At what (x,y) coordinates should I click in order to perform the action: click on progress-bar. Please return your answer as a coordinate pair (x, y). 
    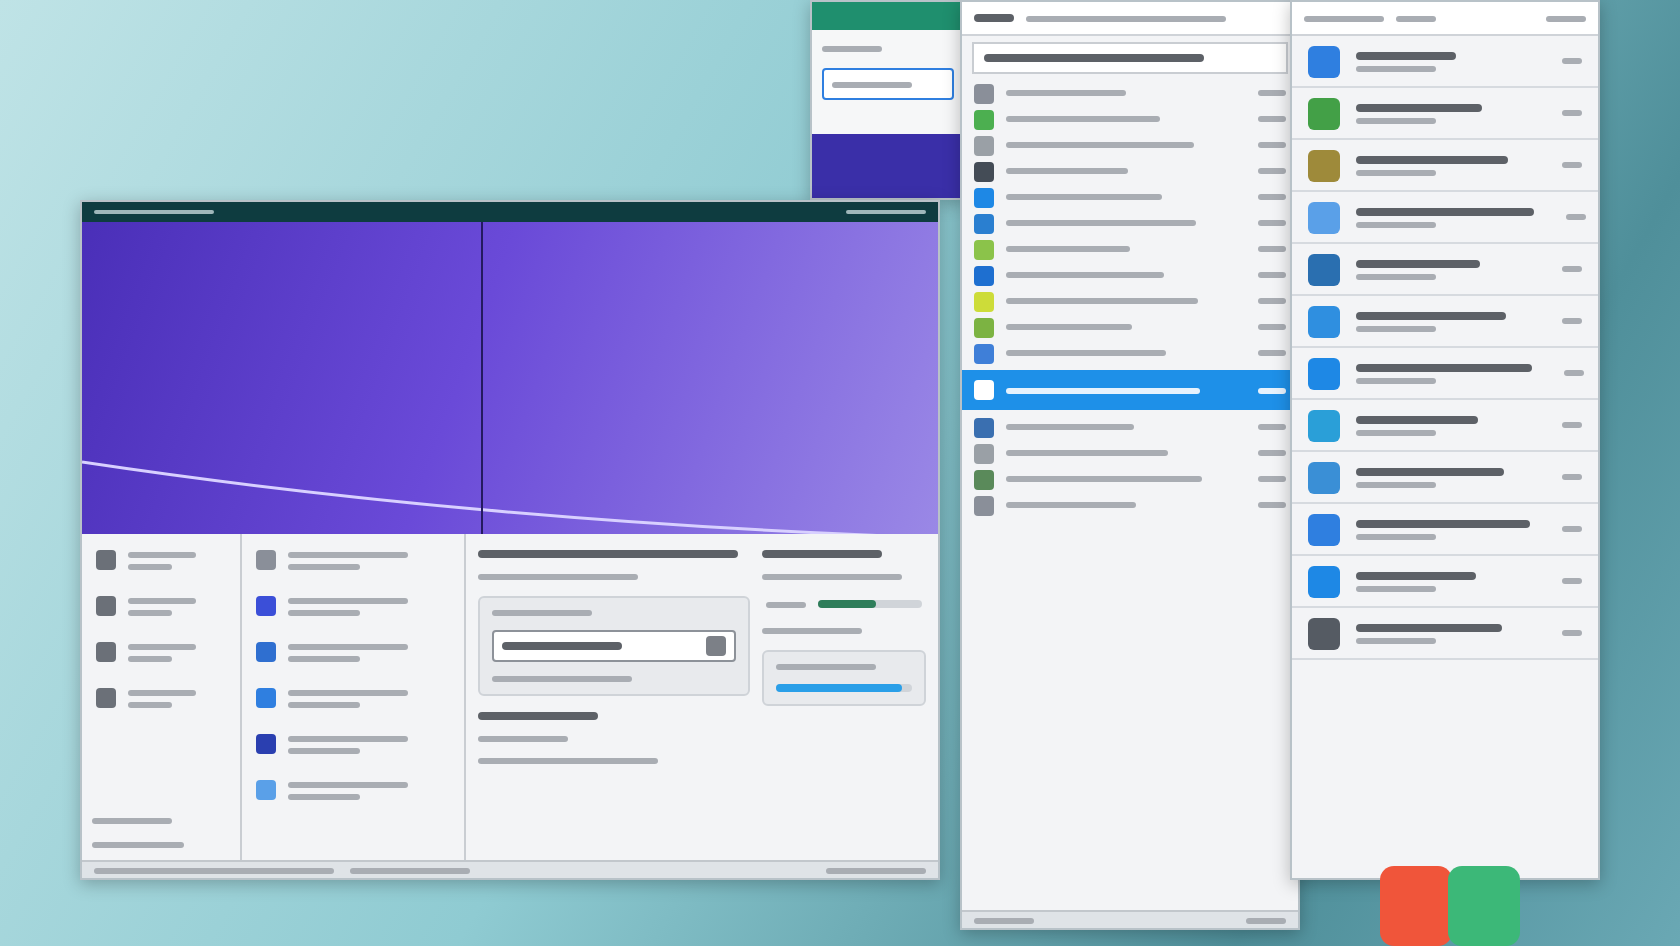
    Looking at the image, I should click on (844, 688).